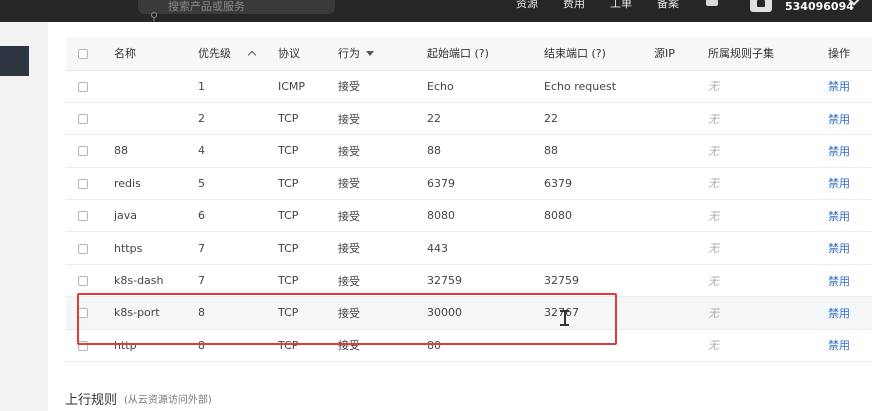 This screenshot has width=872, height=411. Describe the element at coordinates (621, 5) in the screenshot. I see `nav-tickets: 工单` at that location.